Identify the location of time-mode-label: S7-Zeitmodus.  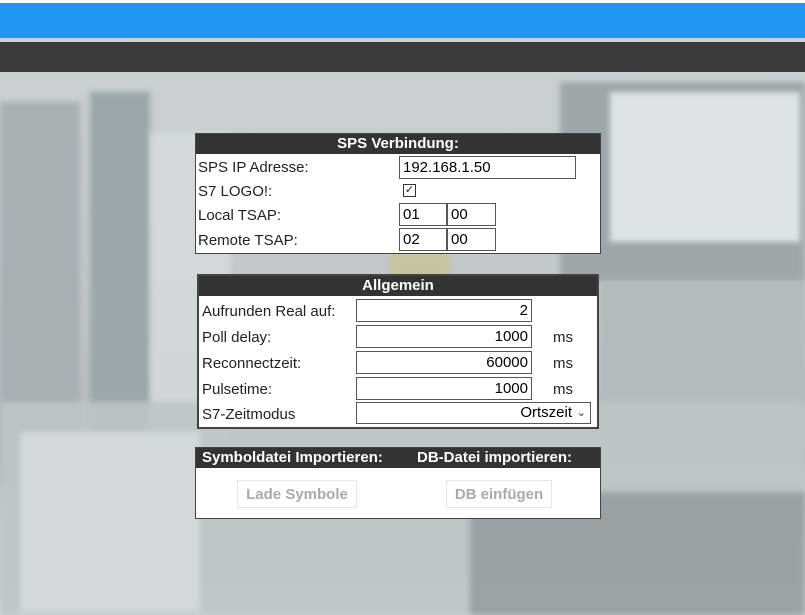
(249, 414).